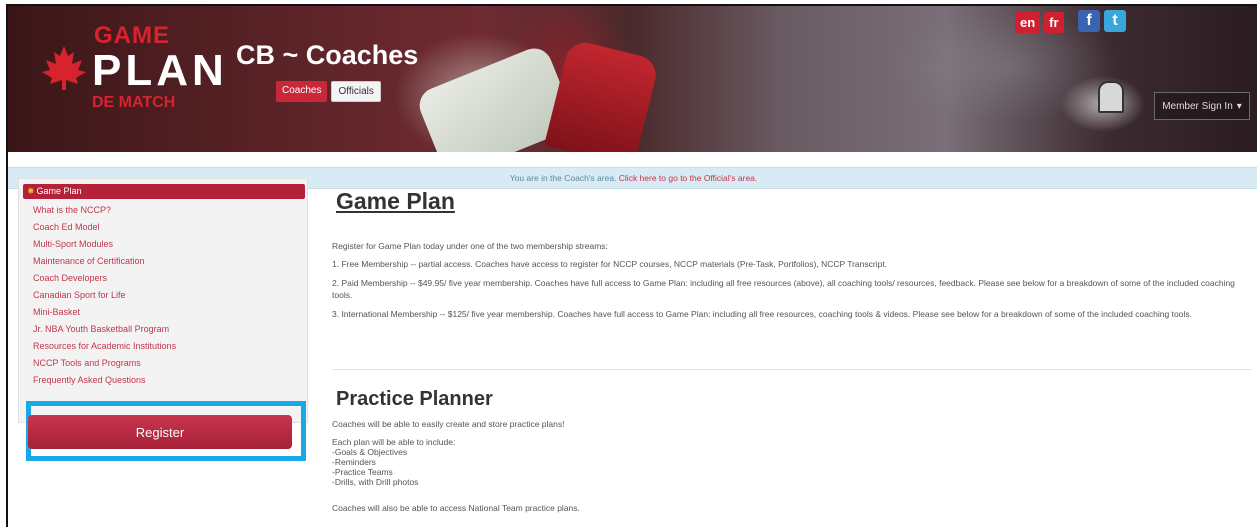 Image resolution: width=1257 pixels, height=527 pixels. I want to click on member-sign-in-button: Member Sign In ▾, so click(1202, 106).